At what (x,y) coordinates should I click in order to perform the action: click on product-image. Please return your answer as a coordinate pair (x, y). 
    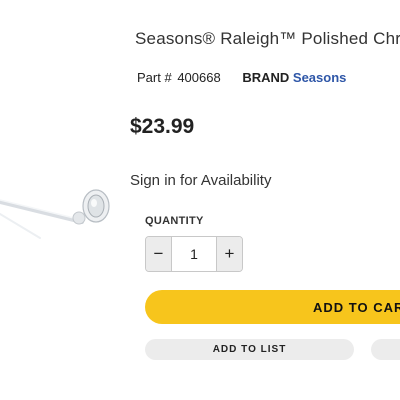
    Looking at the image, I should click on (55, 214).